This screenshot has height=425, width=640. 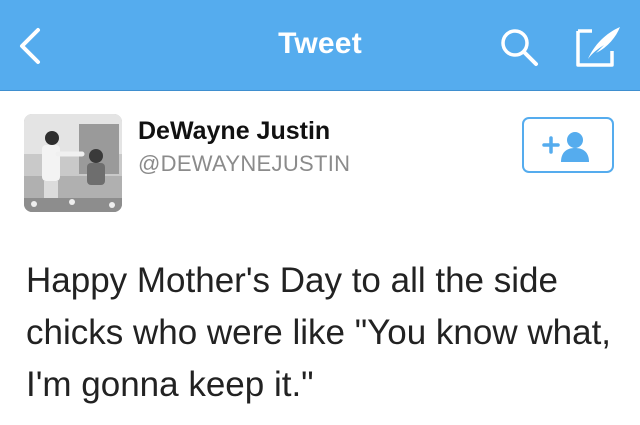 I want to click on page-title: Tweet, so click(x=320, y=43).